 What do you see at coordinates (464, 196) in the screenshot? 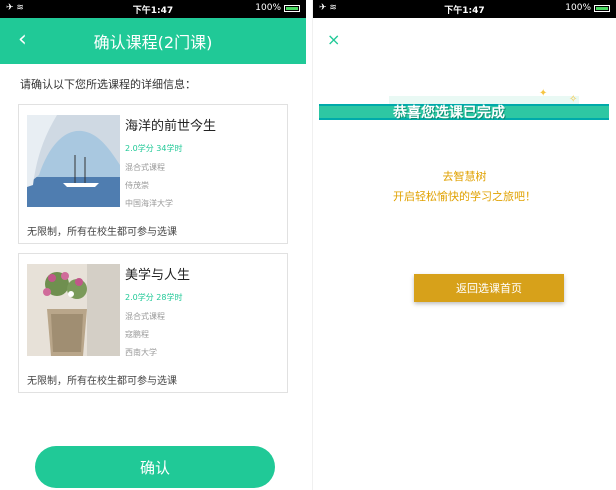
I see `message-line-2: 开启轻松愉快的学习之旅吧！` at bounding box center [464, 196].